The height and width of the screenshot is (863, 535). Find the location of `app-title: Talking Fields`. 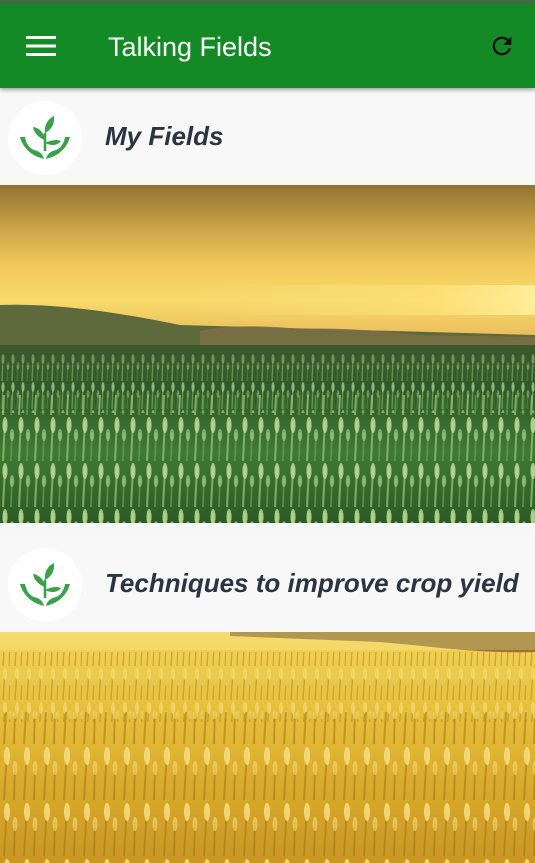

app-title: Talking Fields is located at coordinates (190, 47).